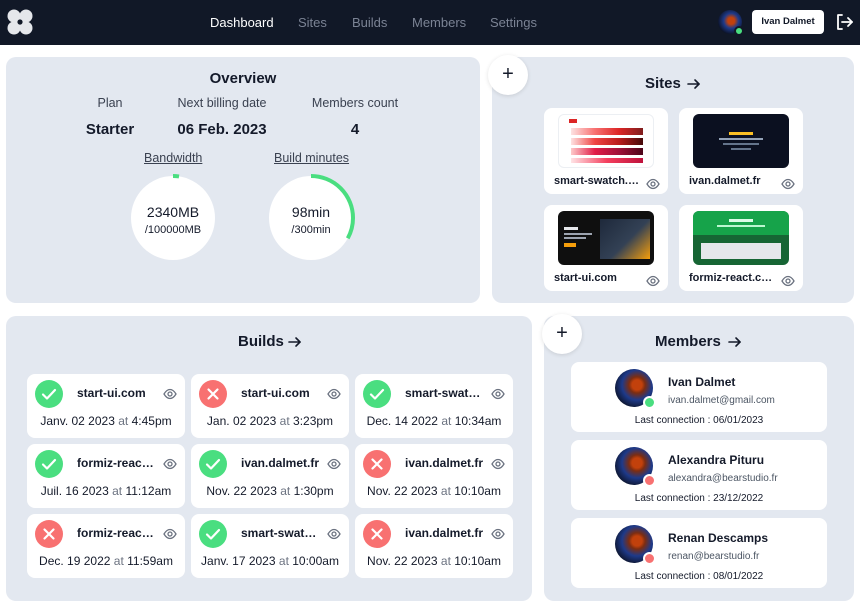 This screenshot has width=860, height=613. I want to click on builds-arrow-right-icon, so click(295, 342).